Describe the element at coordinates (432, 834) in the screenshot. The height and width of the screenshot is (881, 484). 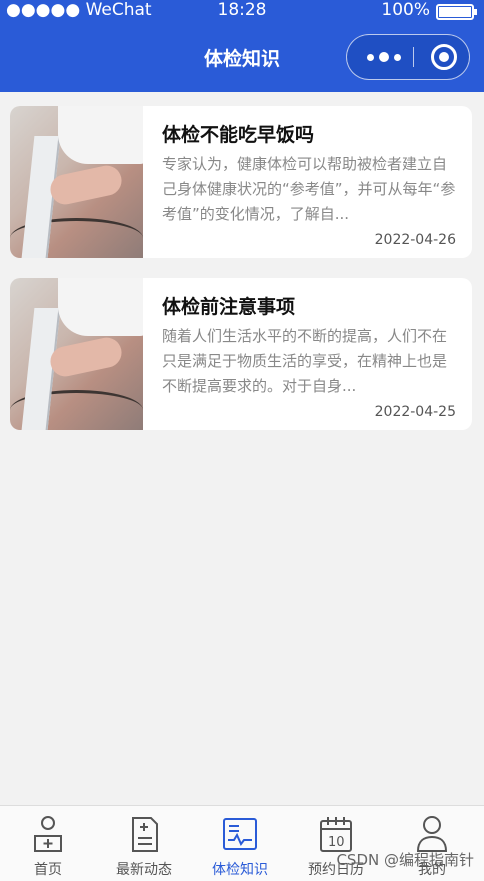
I see `user-icon` at that location.